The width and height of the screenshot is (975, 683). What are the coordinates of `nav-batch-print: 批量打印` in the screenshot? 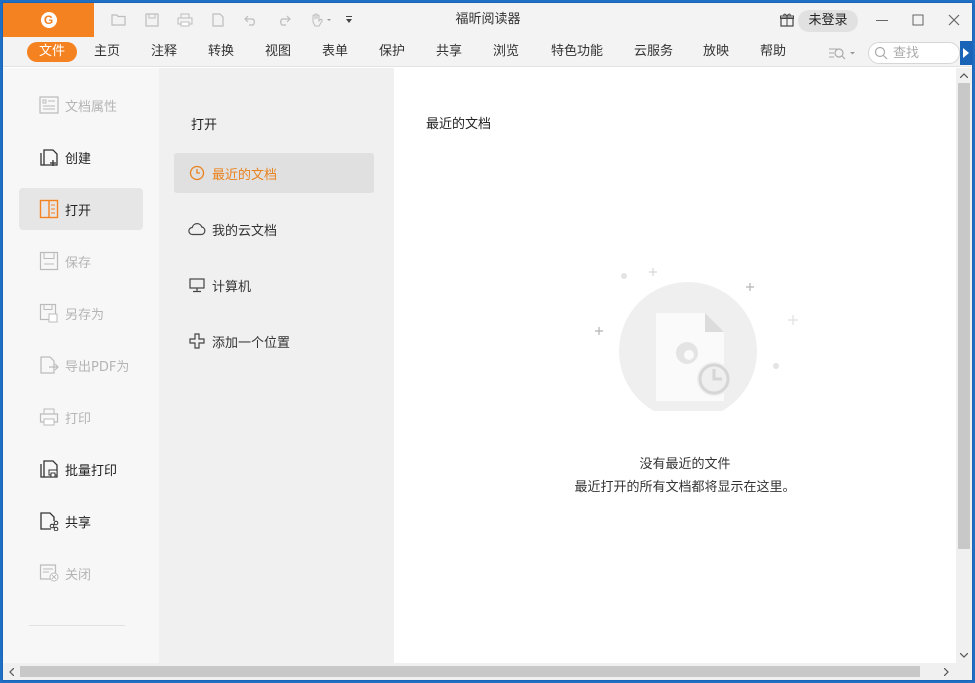 It's located at (81, 469).